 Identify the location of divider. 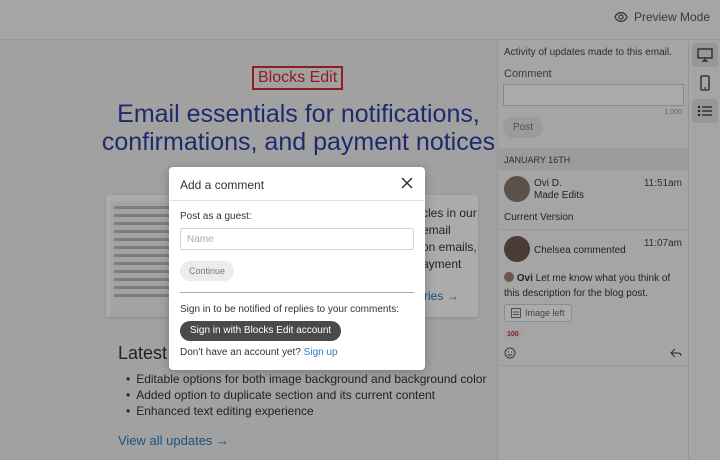
(297, 292).